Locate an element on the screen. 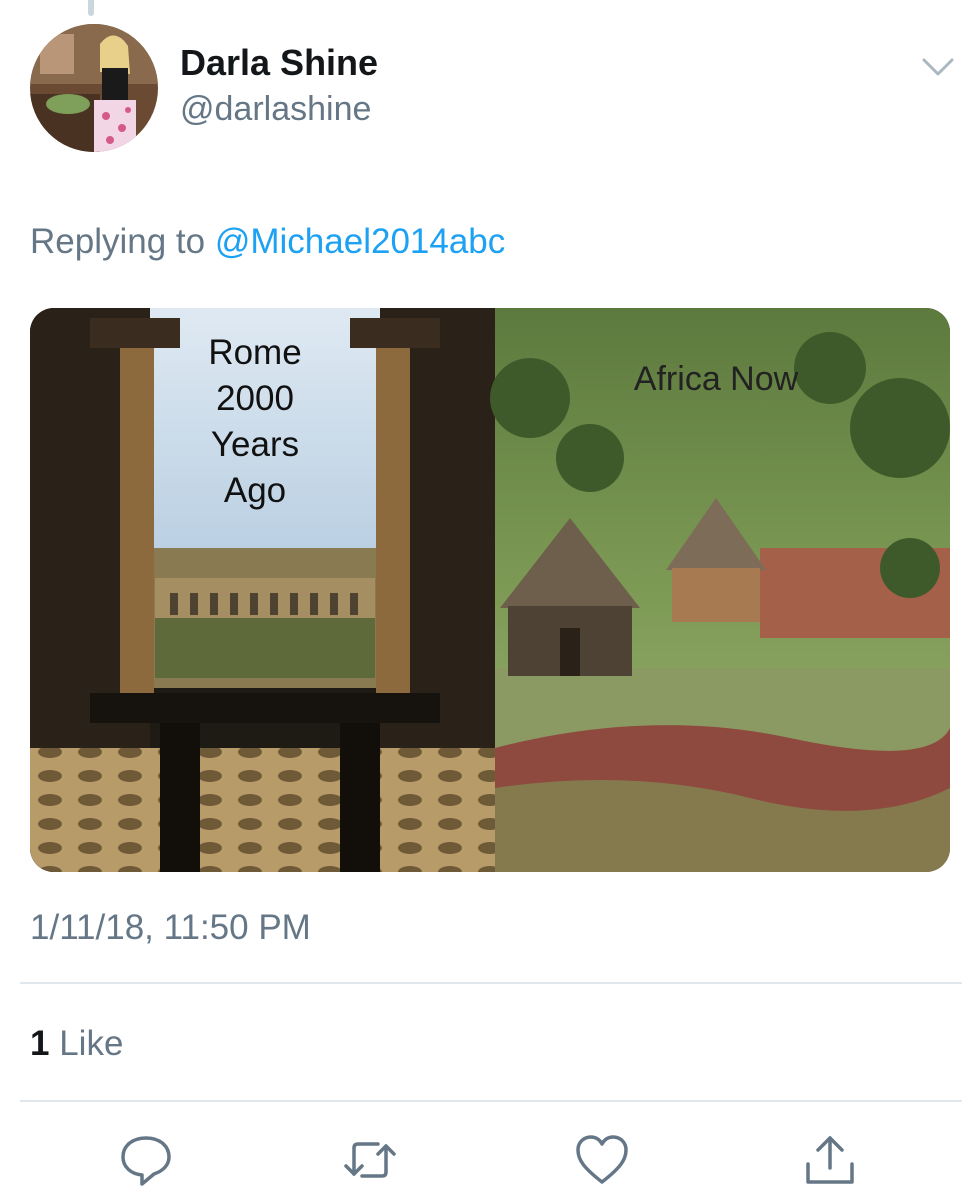 Image resolution: width=980 pixels, height=1203 pixels. avatar is located at coordinates (94, 88).